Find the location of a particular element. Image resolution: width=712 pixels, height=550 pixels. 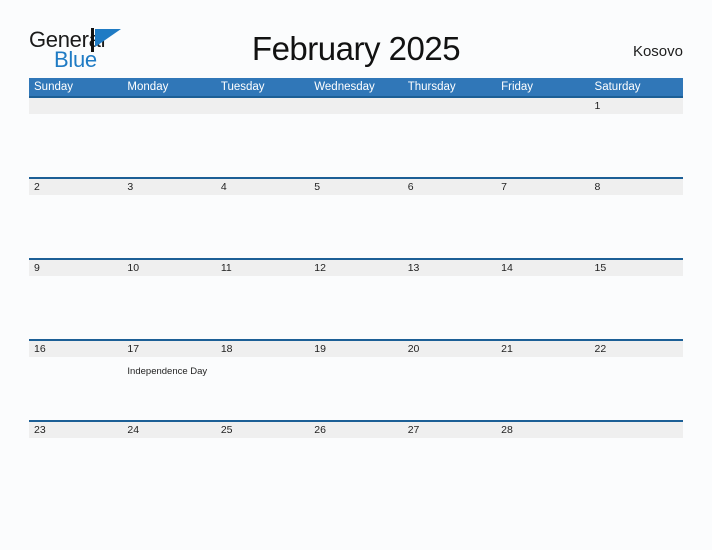

week-date-band: 23 24 25 26 27 28 is located at coordinates (356, 429).